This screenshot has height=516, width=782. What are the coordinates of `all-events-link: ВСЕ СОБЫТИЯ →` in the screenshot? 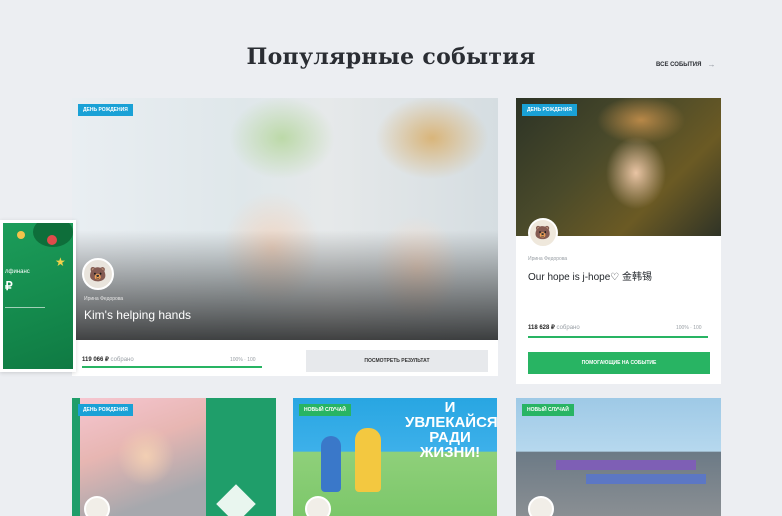 It's located at (685, 64).